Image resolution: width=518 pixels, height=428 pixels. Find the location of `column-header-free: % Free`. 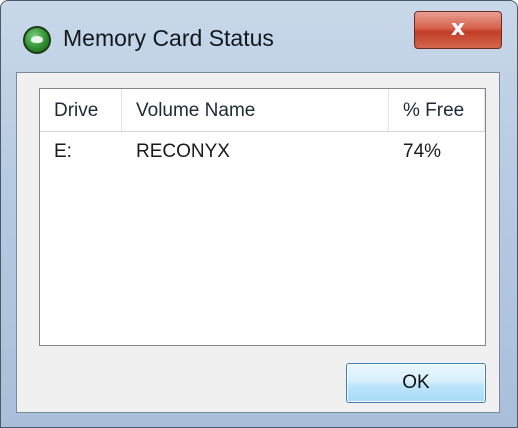

column-header-free: % Free is located at coordinates (437, 110).